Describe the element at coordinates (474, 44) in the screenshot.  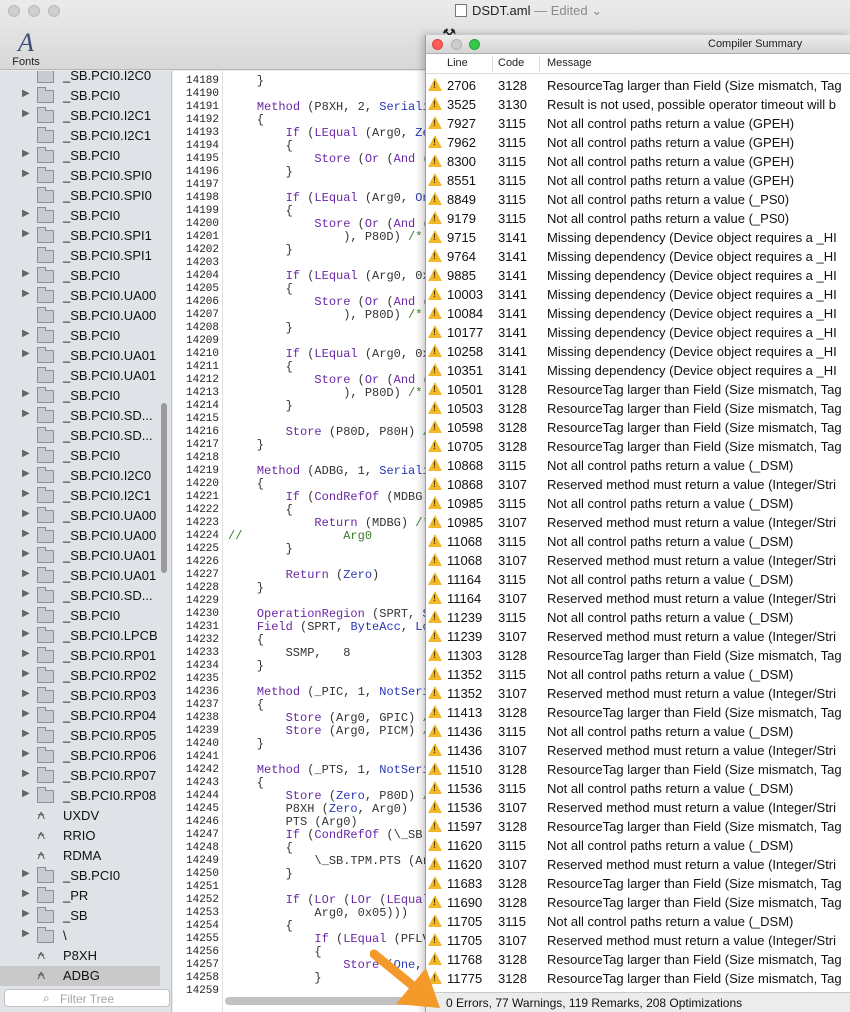
I see `panel-zoom-button` at that location.